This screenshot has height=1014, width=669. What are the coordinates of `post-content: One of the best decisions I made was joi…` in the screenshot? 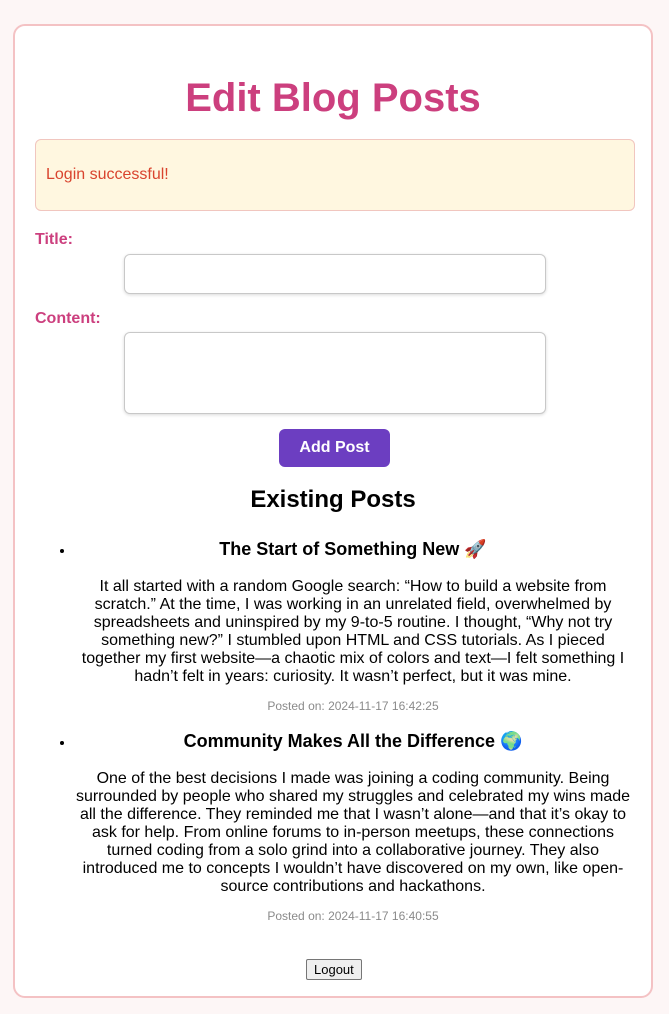 It's located at (353, 832).